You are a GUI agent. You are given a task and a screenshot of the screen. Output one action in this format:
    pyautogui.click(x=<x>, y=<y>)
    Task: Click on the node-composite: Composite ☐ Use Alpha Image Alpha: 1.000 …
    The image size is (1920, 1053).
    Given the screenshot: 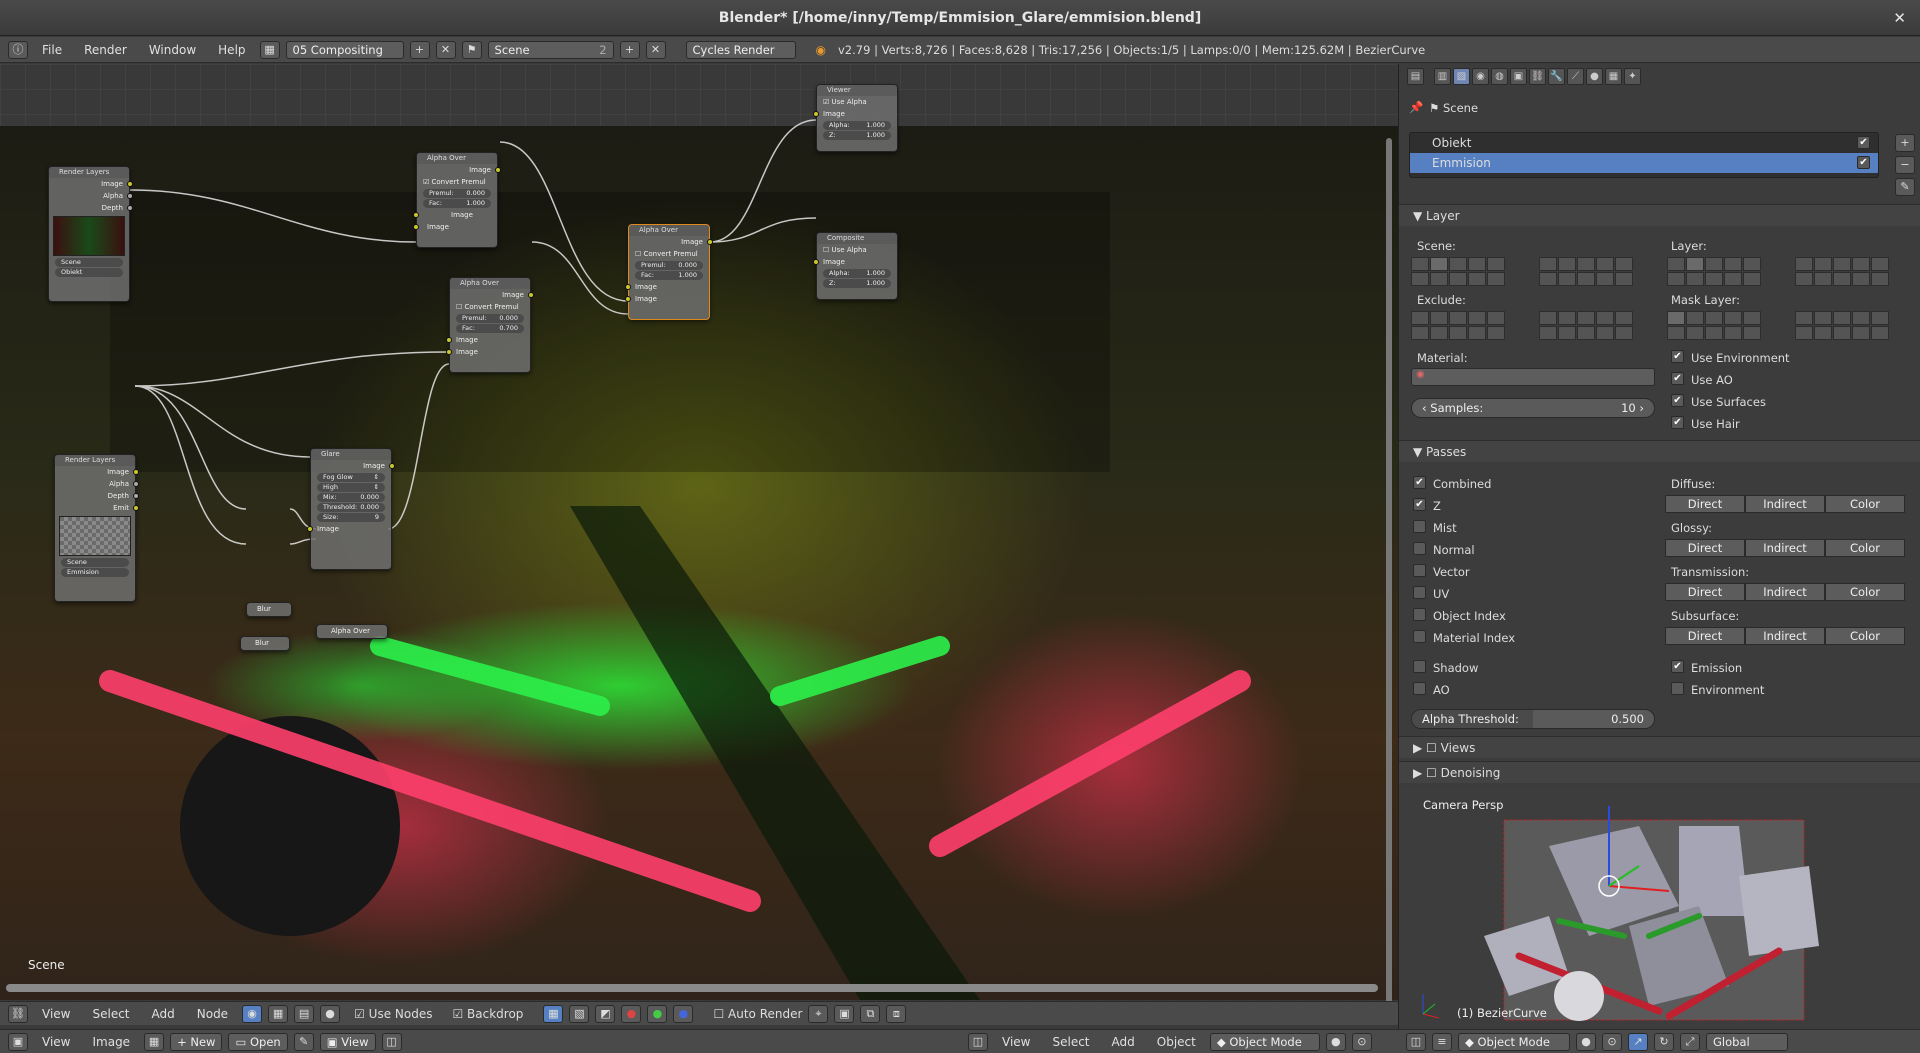 What is the action you would take?
    pyautogui.click(x=855, y=266)
    